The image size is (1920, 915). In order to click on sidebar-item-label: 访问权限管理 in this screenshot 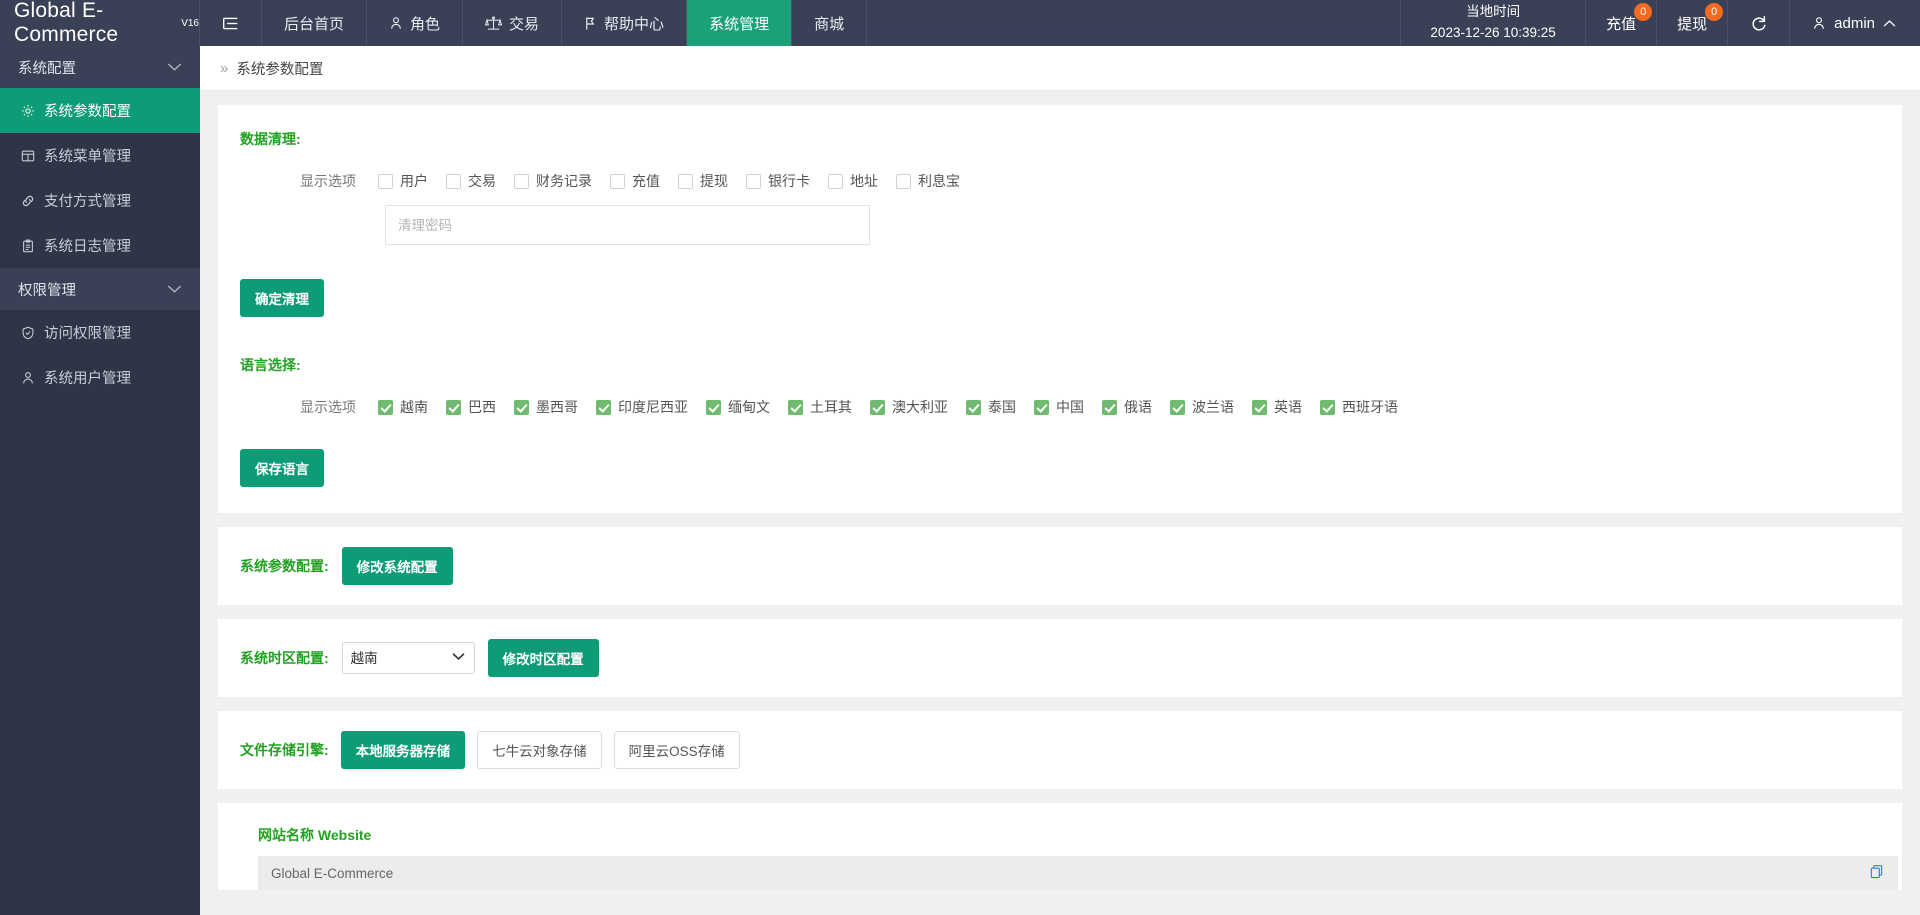, I will do `click(87, 334)`.